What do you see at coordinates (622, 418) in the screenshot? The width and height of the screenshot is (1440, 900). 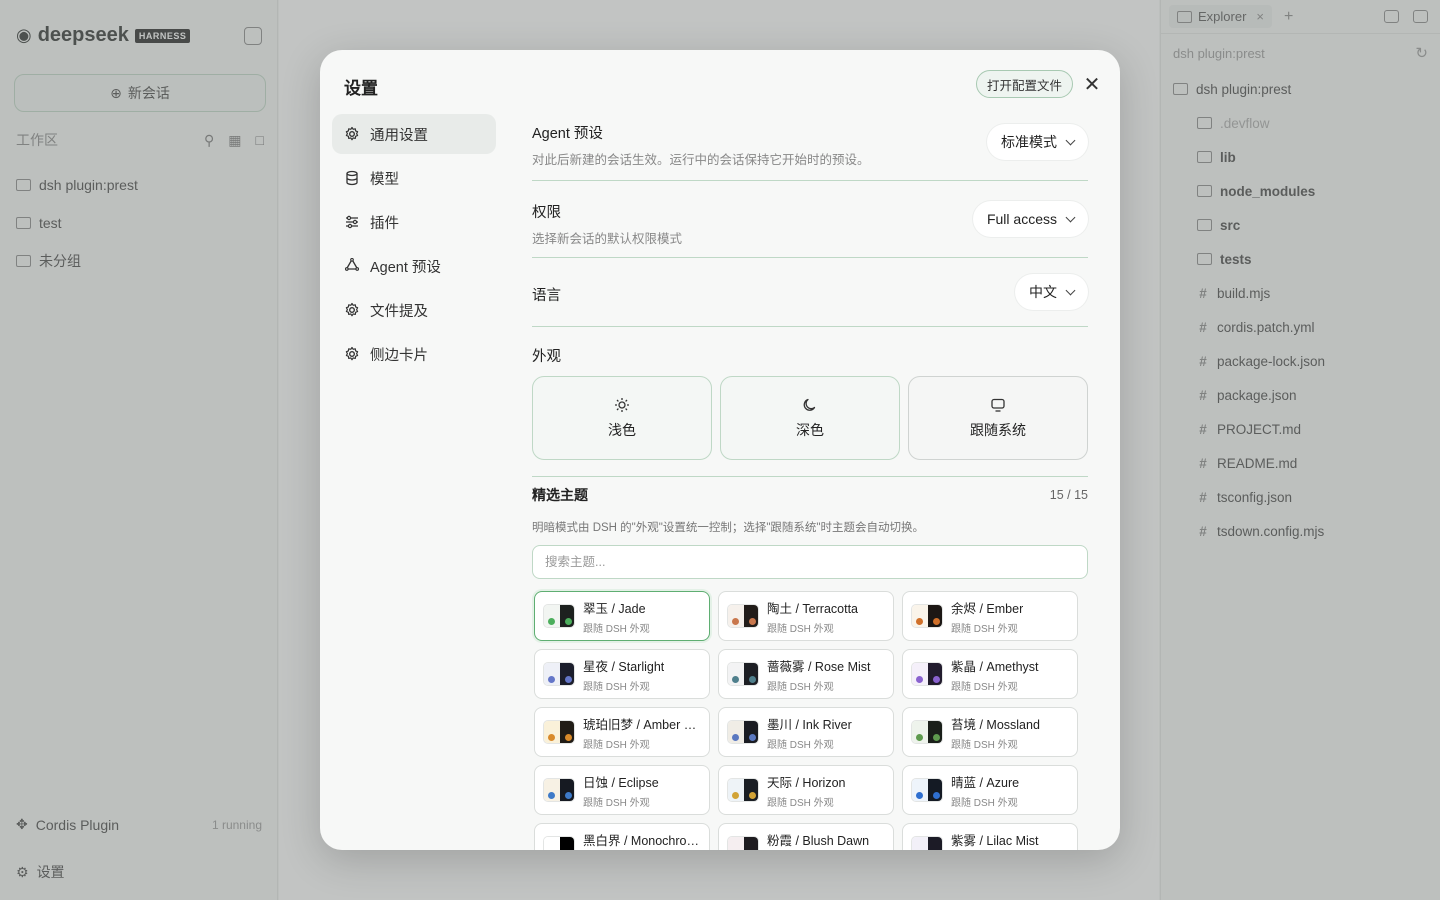 I see `appearance-light-button: 浅色` at bounding box center [622, 418].